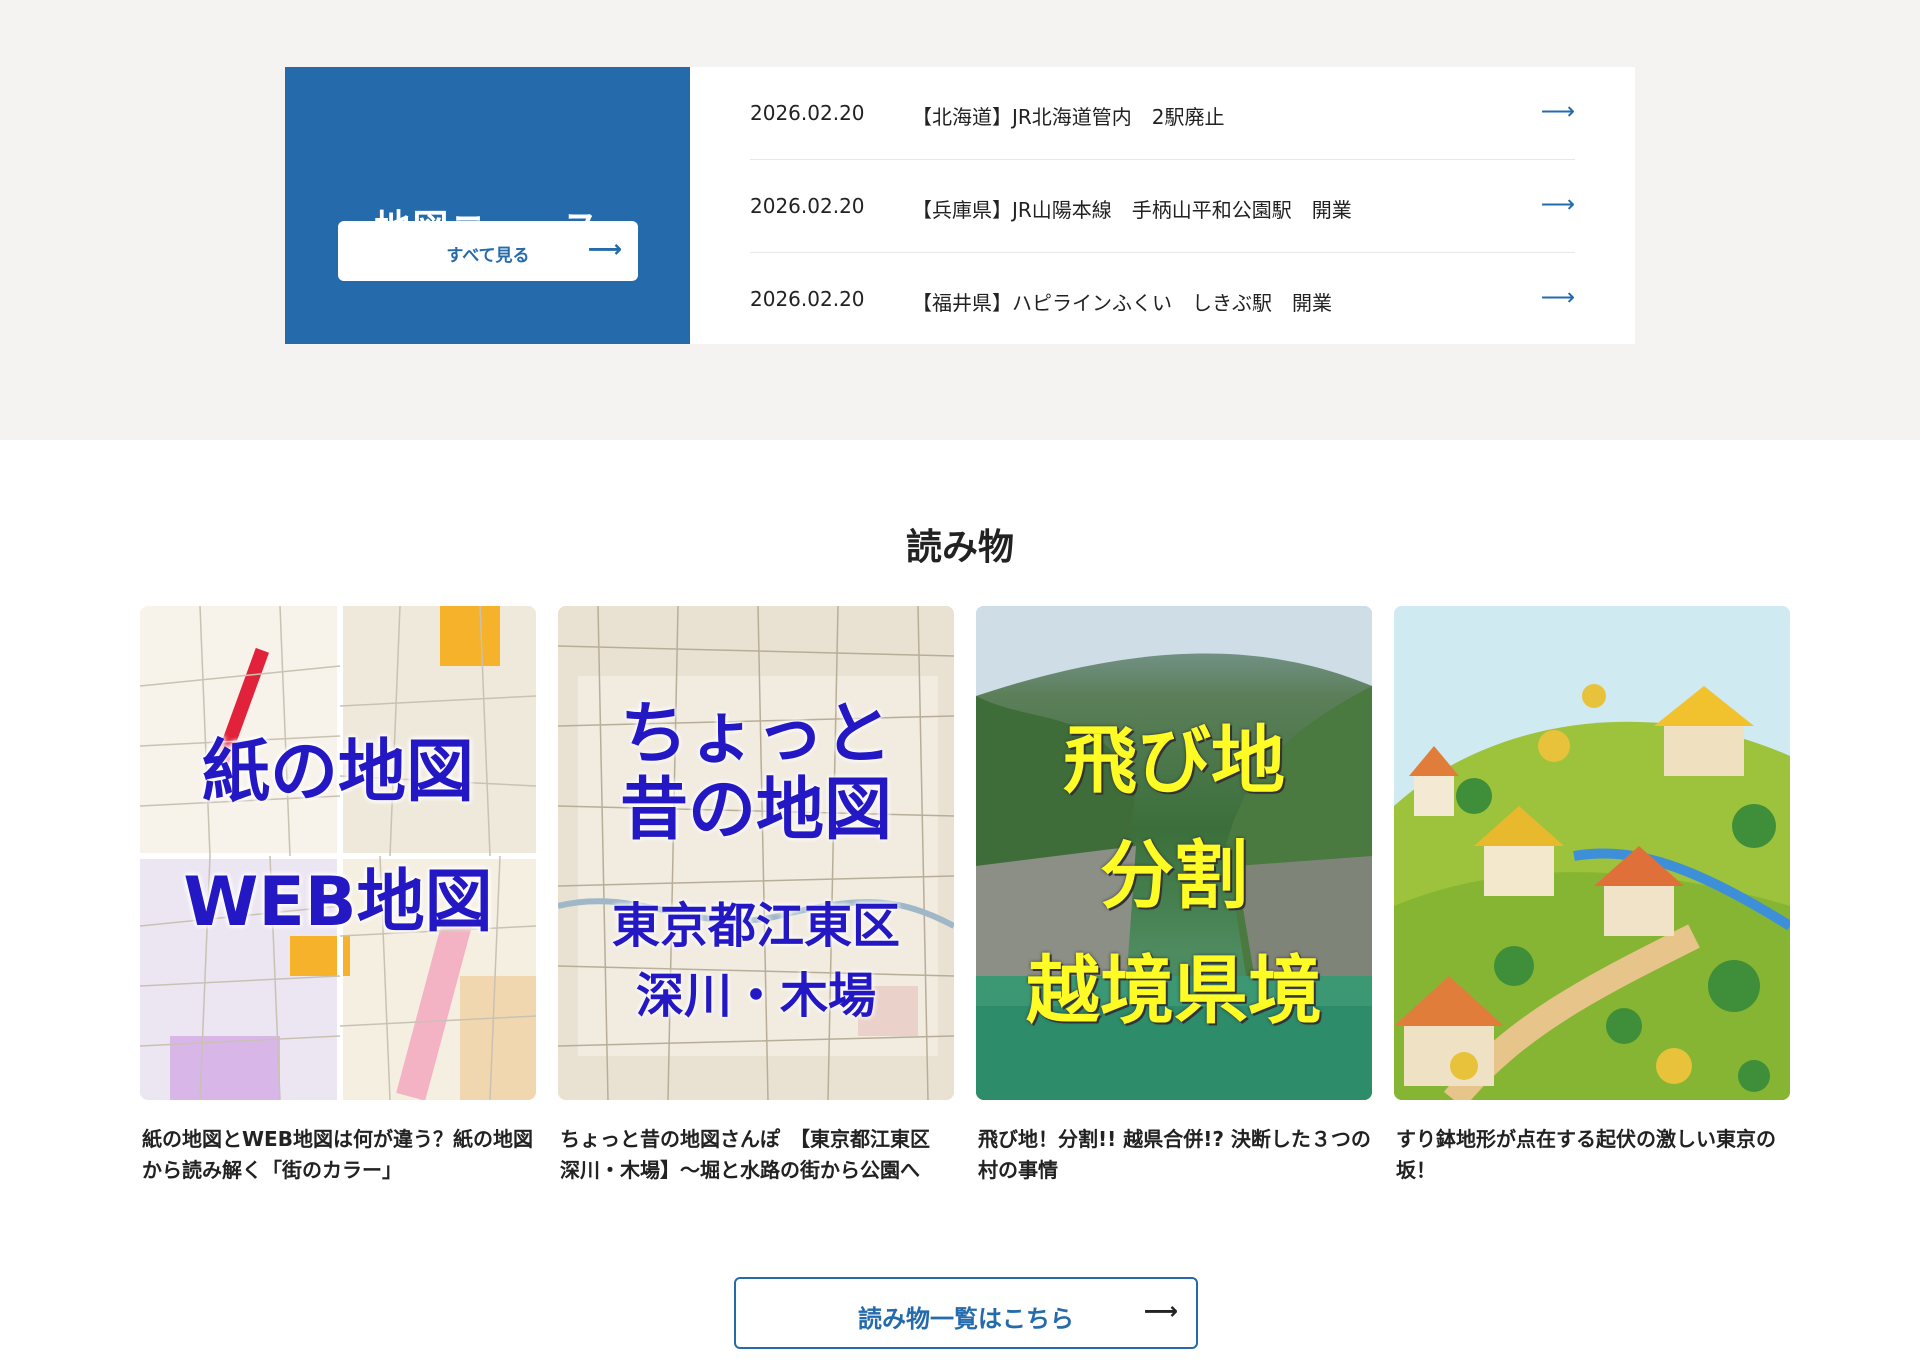 The image size is (1920, 1362). I want to click on thumbnail-heading: 飛び地, so click(1174, 761).